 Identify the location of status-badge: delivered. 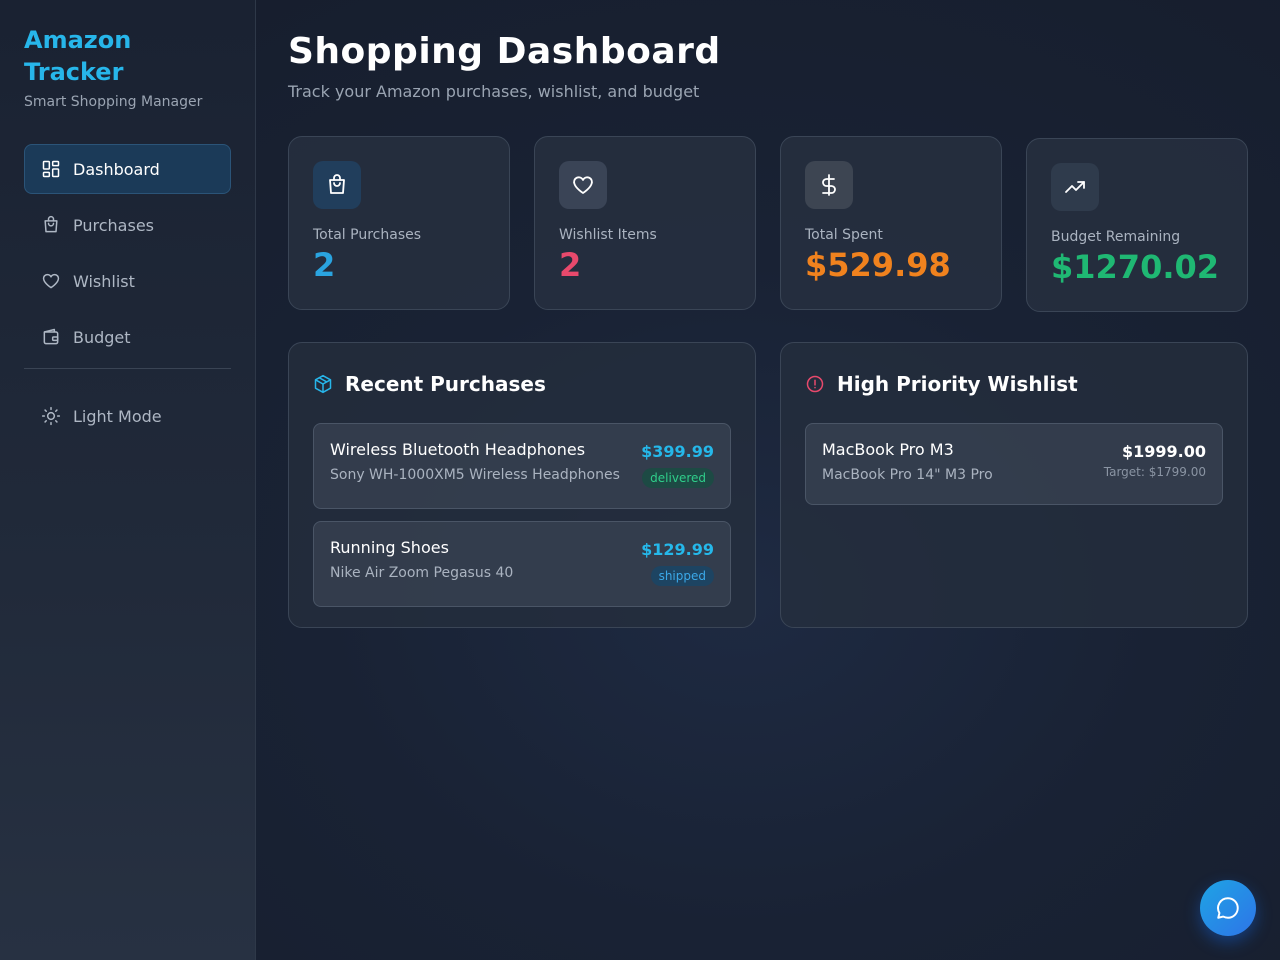
(678, 478).